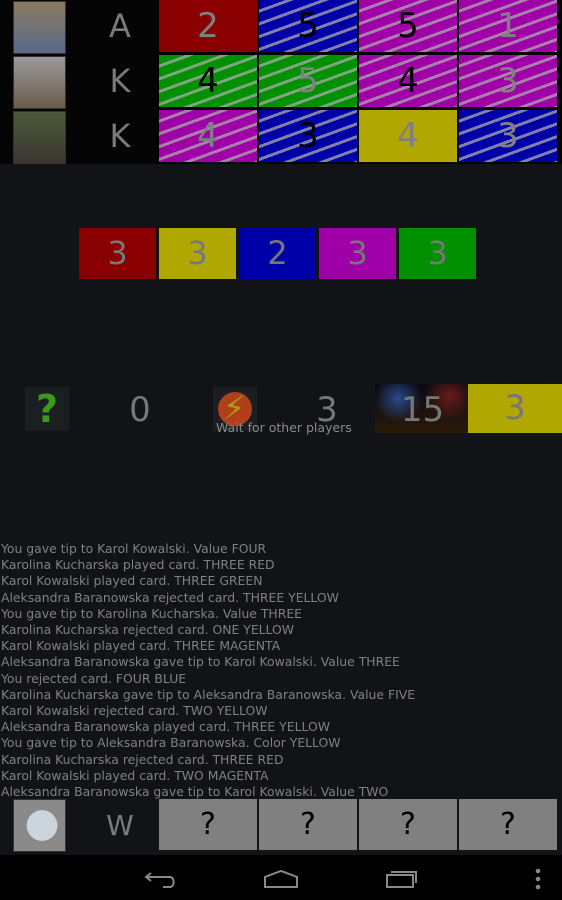 The width and height of the screenshot is (562, 900). I want to click on navigation-bar, so click(281, 877).